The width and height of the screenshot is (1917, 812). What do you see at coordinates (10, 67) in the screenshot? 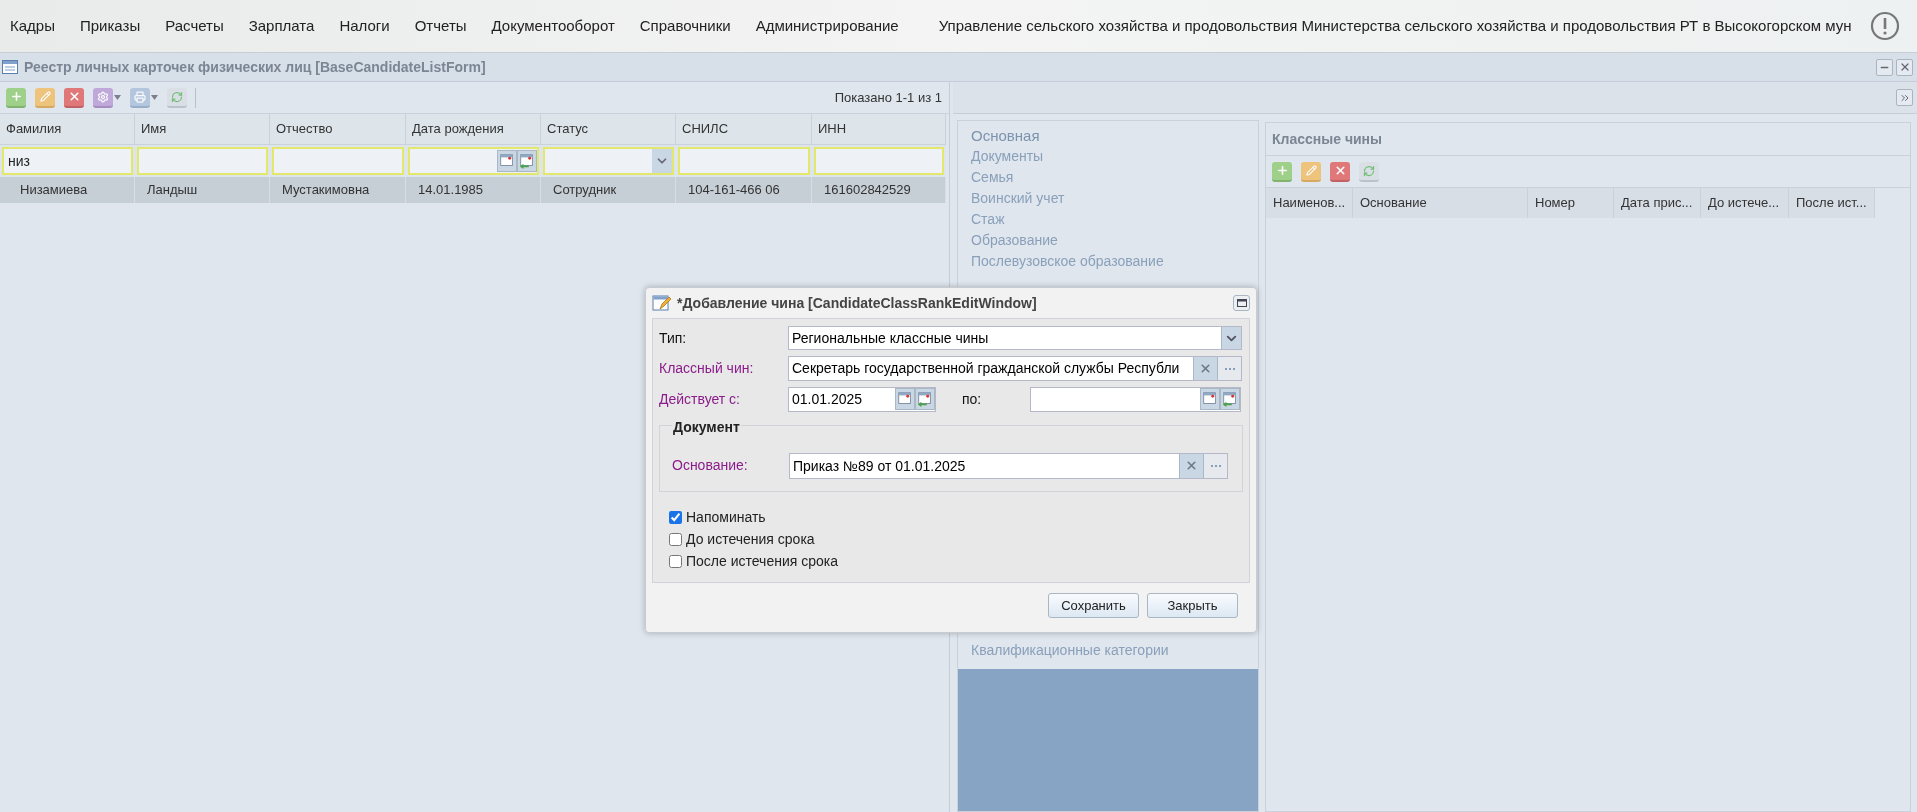
I see `list-icon` at bounding box center [10, 67].